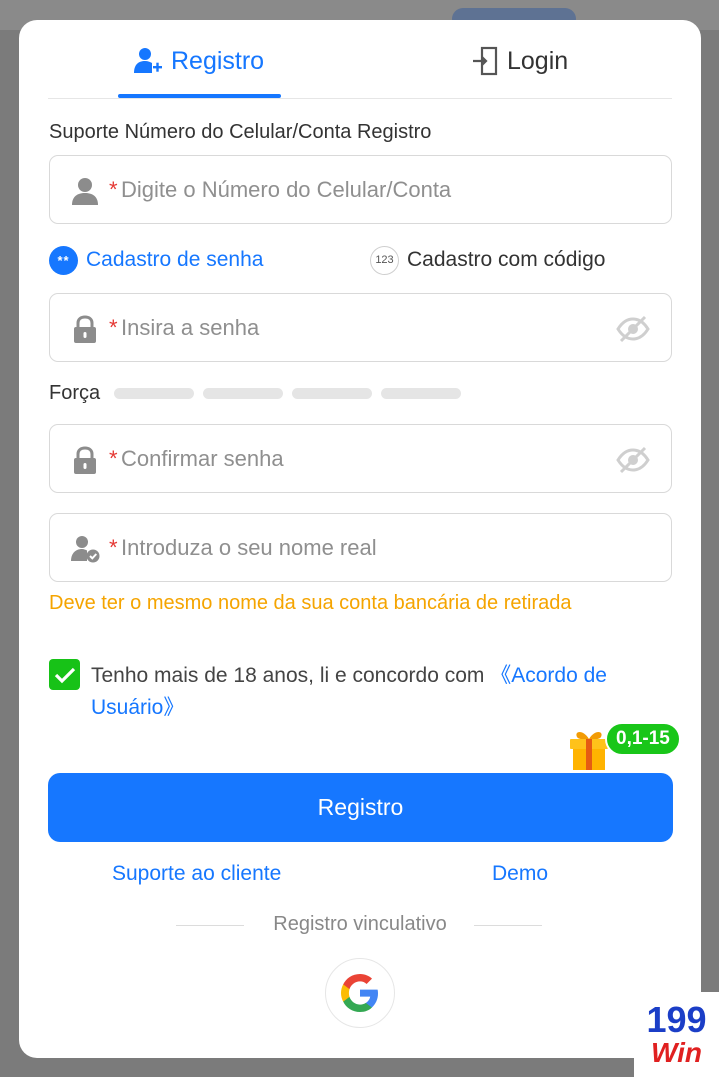  I want to click on account-input, so click(361, 190).